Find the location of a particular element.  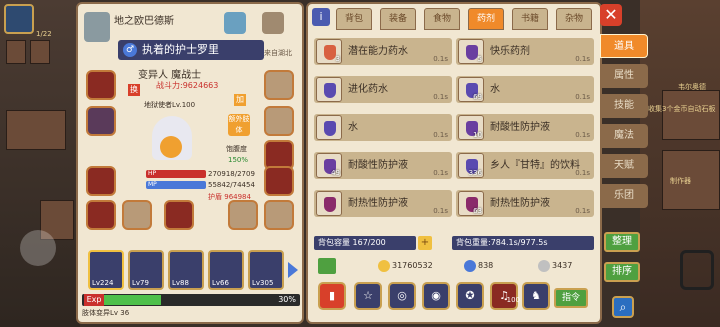

book-icon: ▮ is located at coordinates (332, 296).